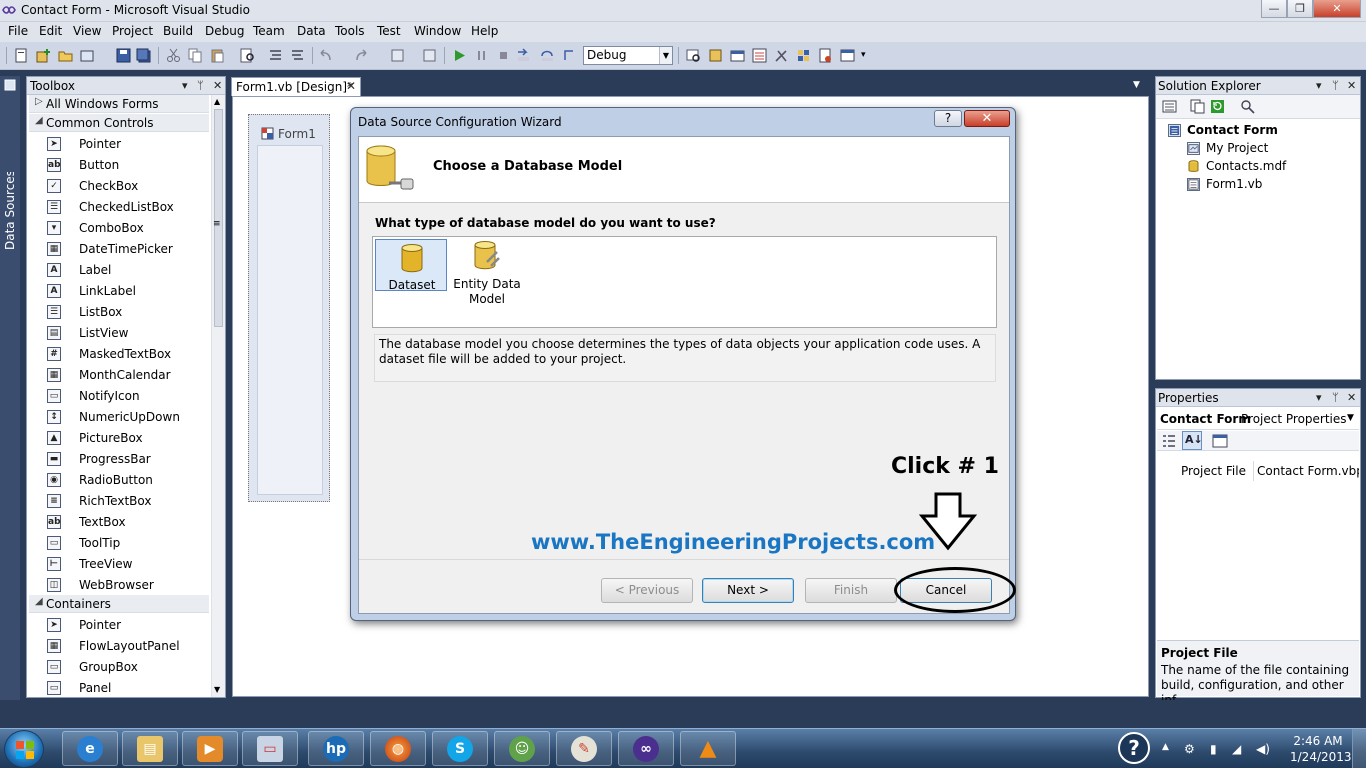  What do you see at coordinates (1234, 184) in the screenshot?
I see `solution-item-form1-vb: Form1.vb` at bounding box center [1234, 184].